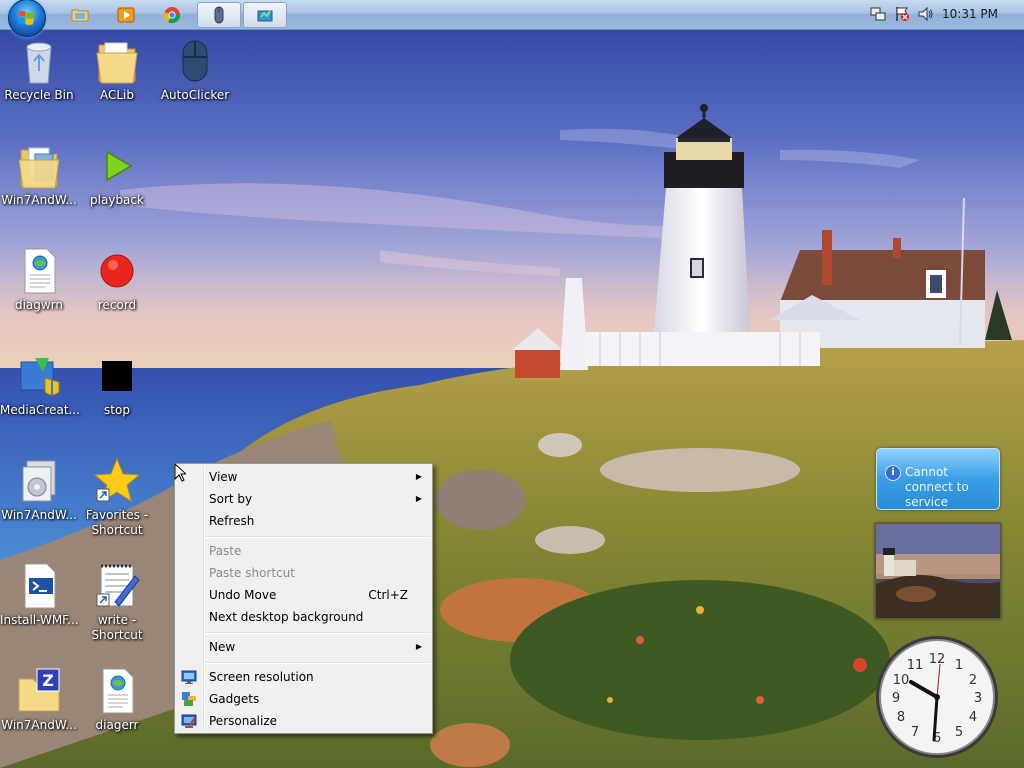  I want to click on clock-numeral: 8, so click(901, 717).